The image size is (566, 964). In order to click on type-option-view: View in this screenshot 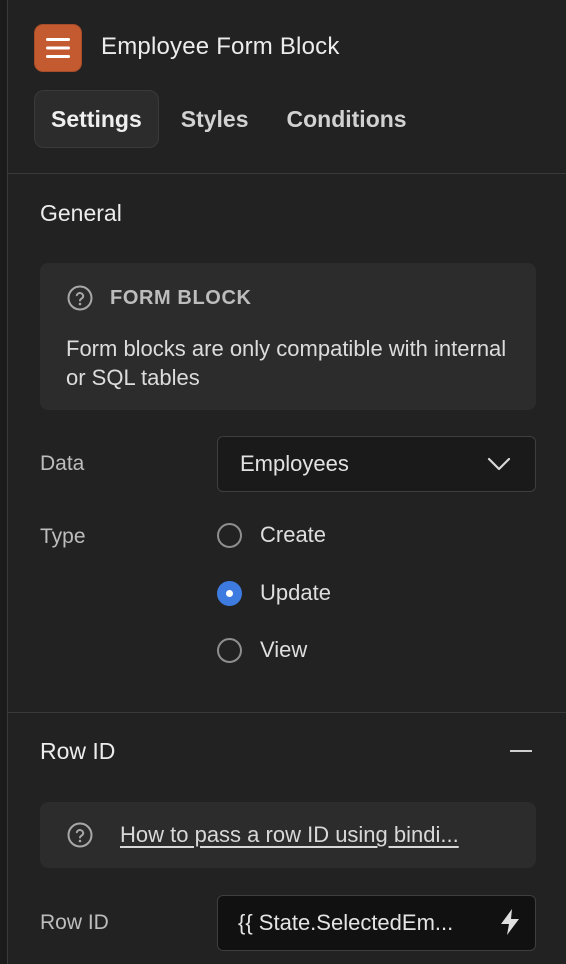, I will do `click(262, 650)`.